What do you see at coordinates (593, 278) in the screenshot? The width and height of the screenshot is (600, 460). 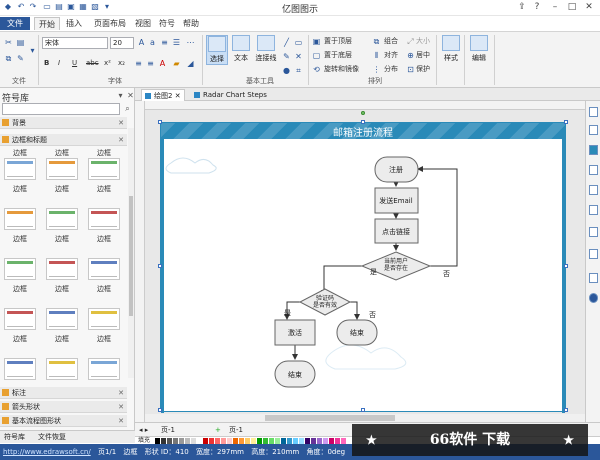 I see `comments-icon` at bounding box center [593, 278].